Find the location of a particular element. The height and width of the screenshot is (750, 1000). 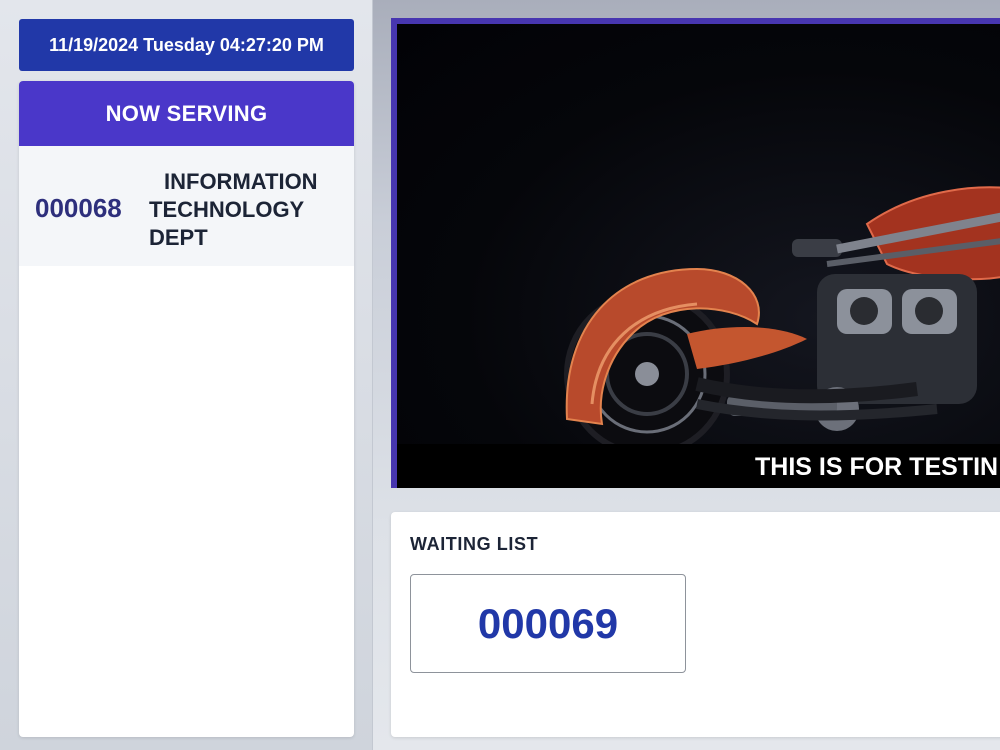

serving-ticket-number: 000068 is located at coordinates (78, 208).